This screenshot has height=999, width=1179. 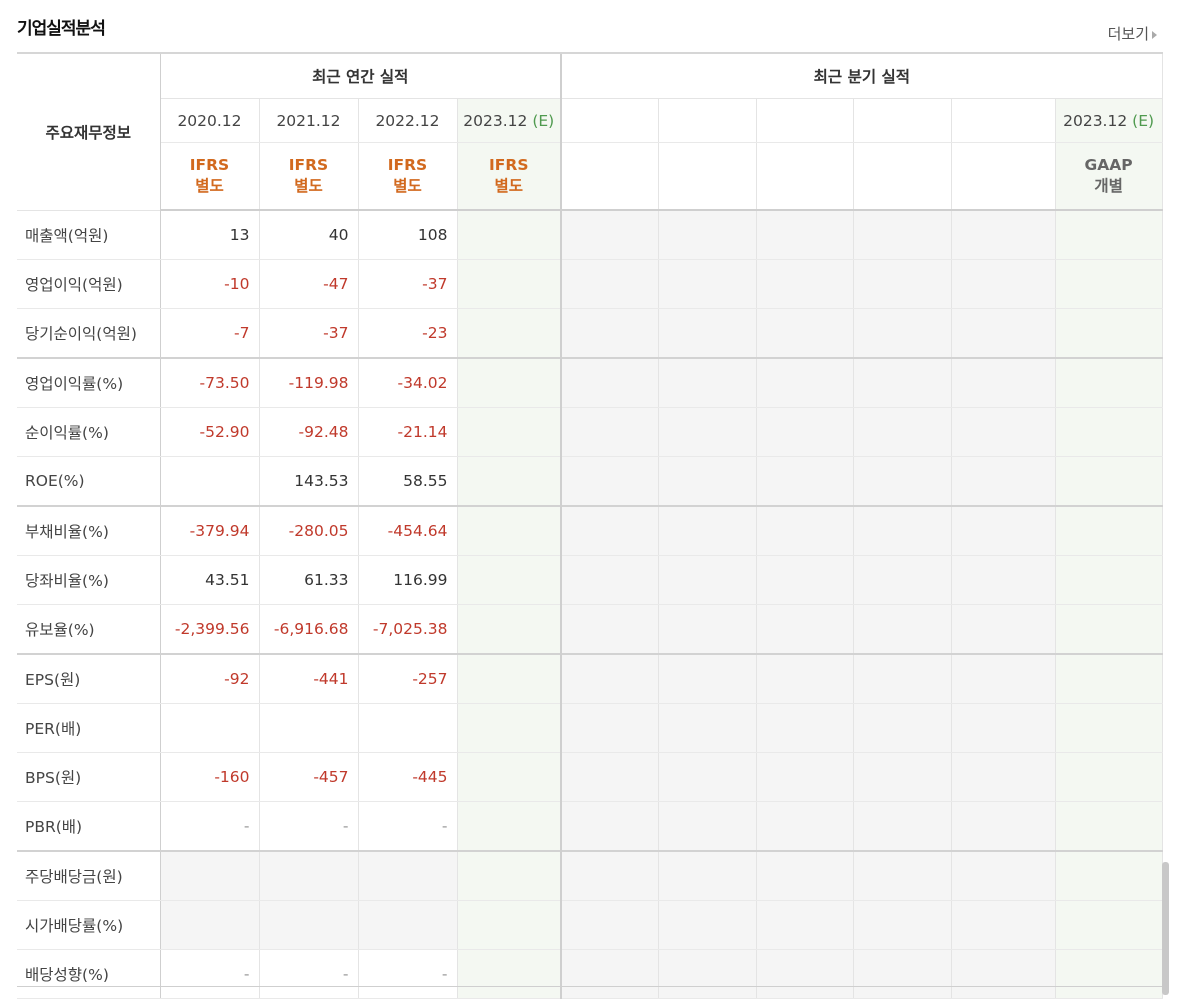 I want to click on chevron-right-icon, so click(x=1154, y=34).